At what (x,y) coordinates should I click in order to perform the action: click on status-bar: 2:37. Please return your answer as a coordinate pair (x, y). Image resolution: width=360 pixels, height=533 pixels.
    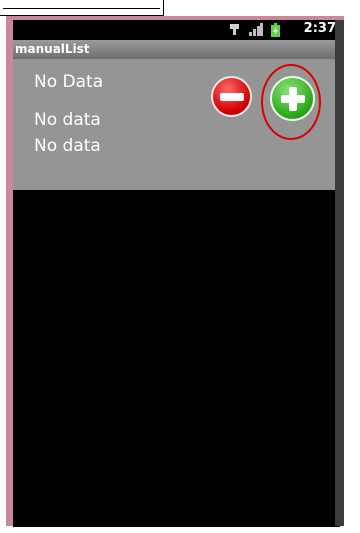
    Looking at the image, I should click on (176, 30).